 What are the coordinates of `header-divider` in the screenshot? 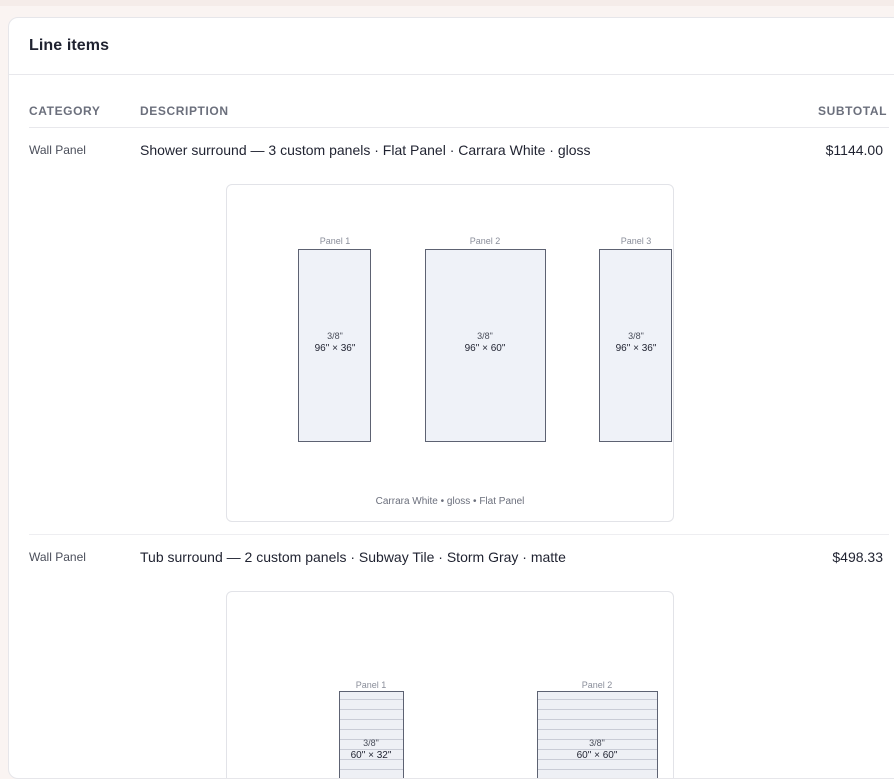 It's located at (459, 127).